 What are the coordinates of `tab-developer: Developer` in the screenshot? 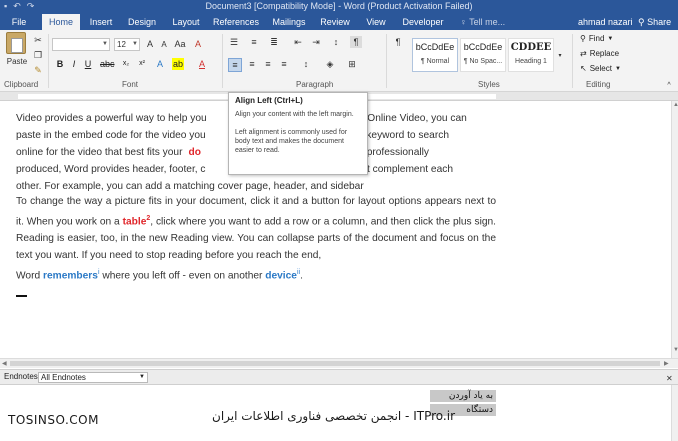 It's located at (423, 22).